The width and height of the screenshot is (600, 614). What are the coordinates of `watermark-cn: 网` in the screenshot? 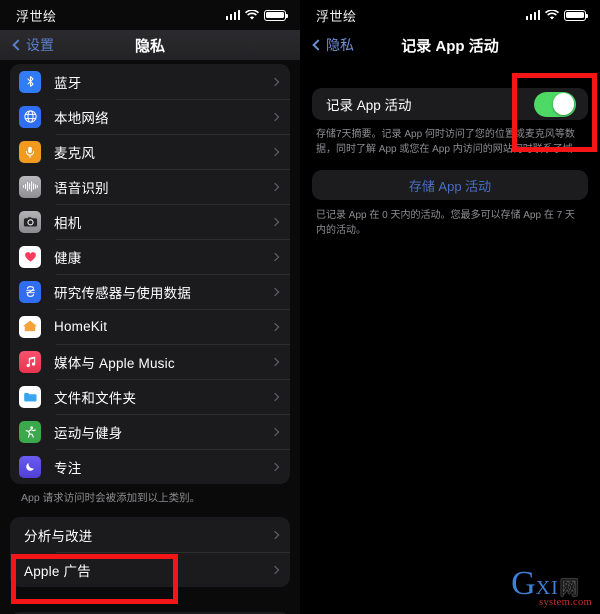 It's located at (569, 588).